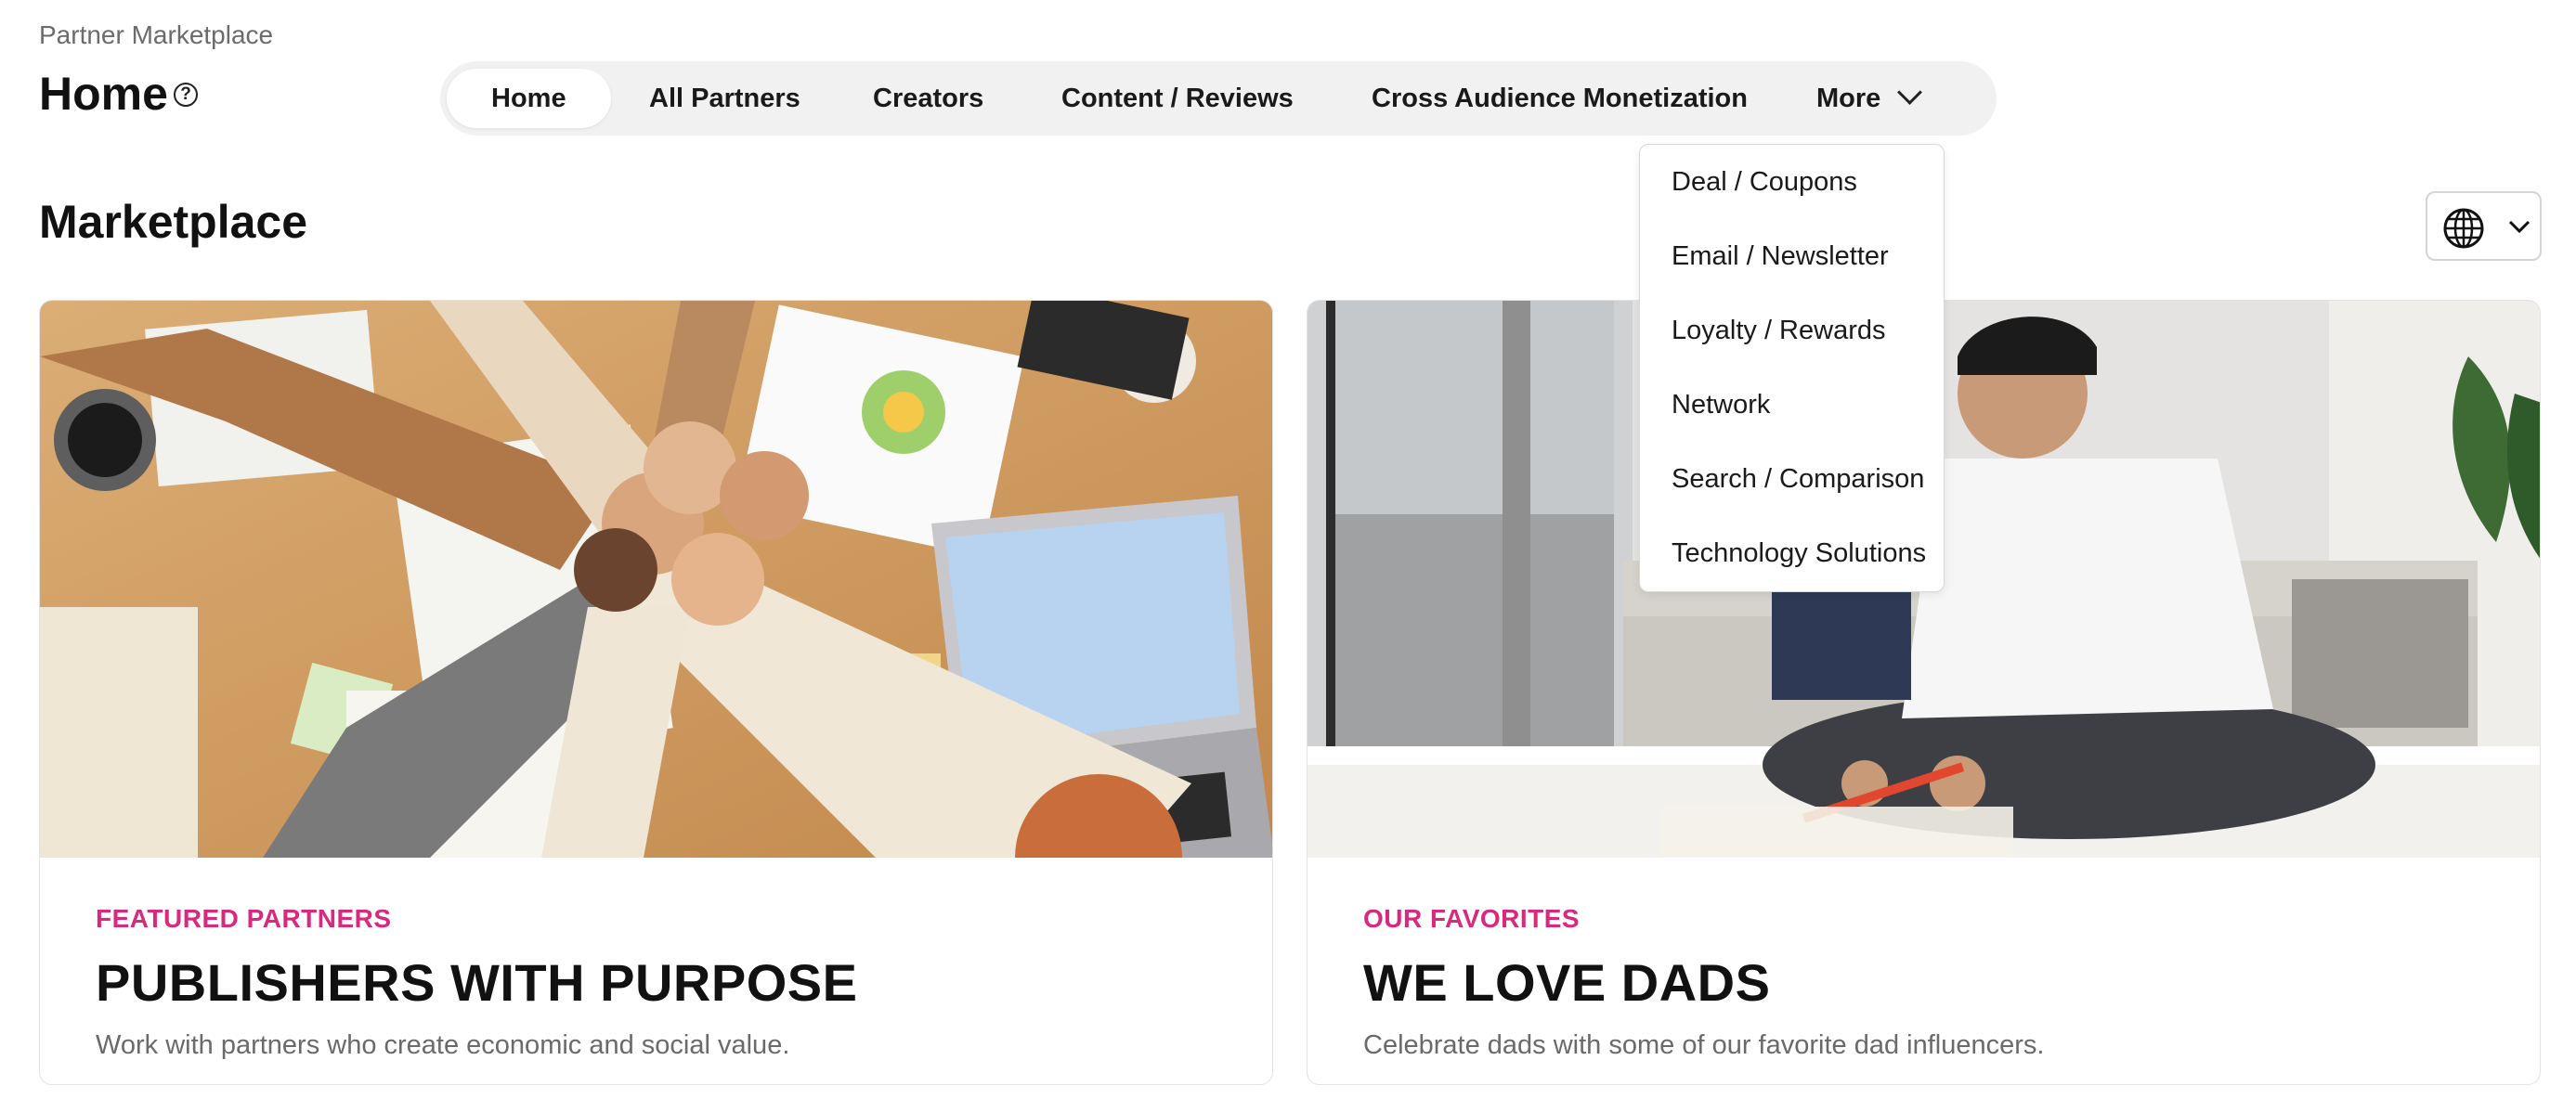  What do you see at coordinates (928, 98) in the screenshot?
I see `tab-creators: Creators` at bounding box center [928, 98].